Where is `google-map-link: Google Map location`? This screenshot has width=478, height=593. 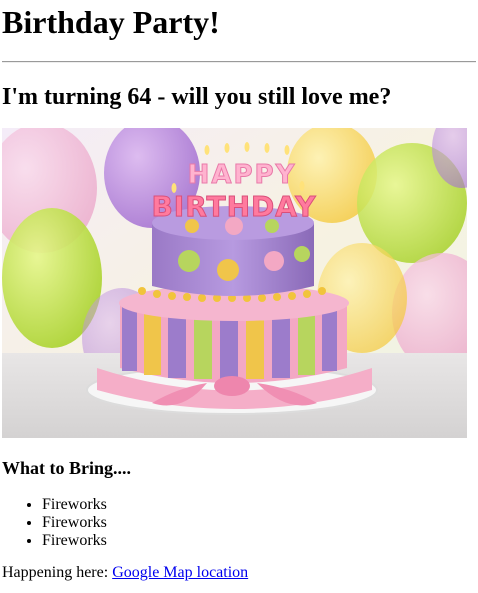
google-map-link: Google Map location is located at coordinates (180, 572).